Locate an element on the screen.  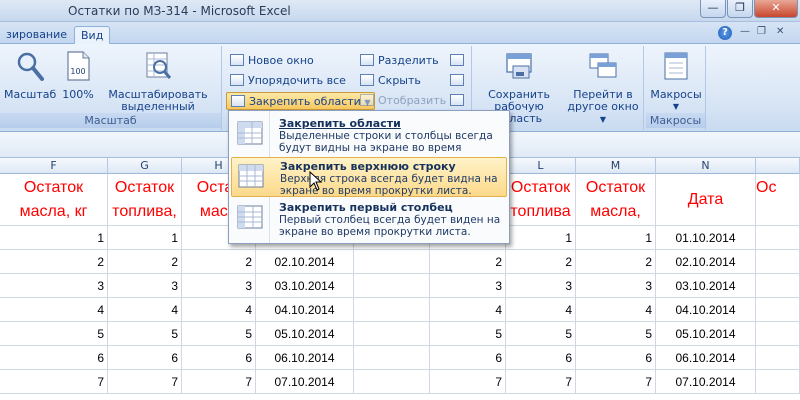
switch-windows-button: Перейти в другое окно ▼ is located at coordinates (603, 88).